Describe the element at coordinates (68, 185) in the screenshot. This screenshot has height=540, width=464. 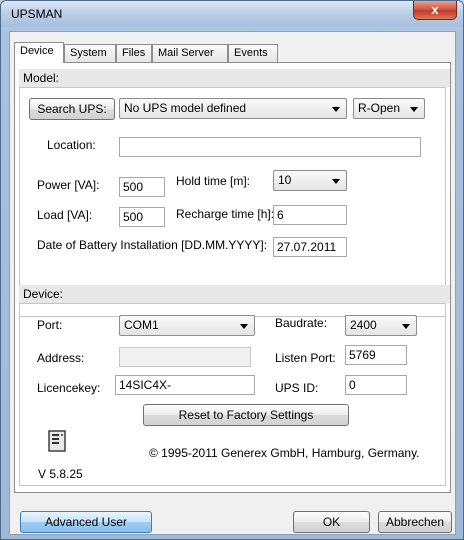
I see `power-label: Power [VA]:` at that location.